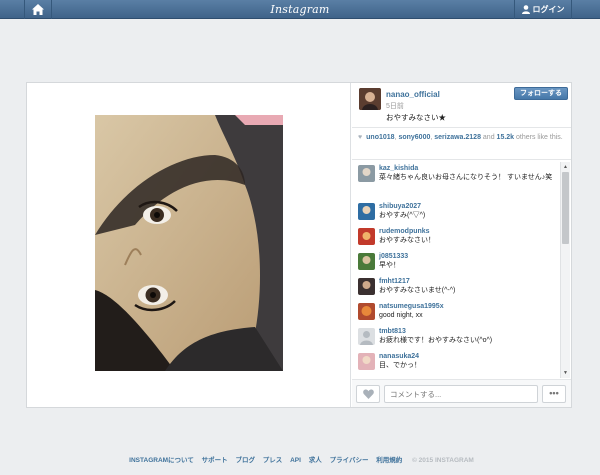  Describe the element at coordinates (554, 394) in the screenshot. I see `more-options-button: •••` at that location.